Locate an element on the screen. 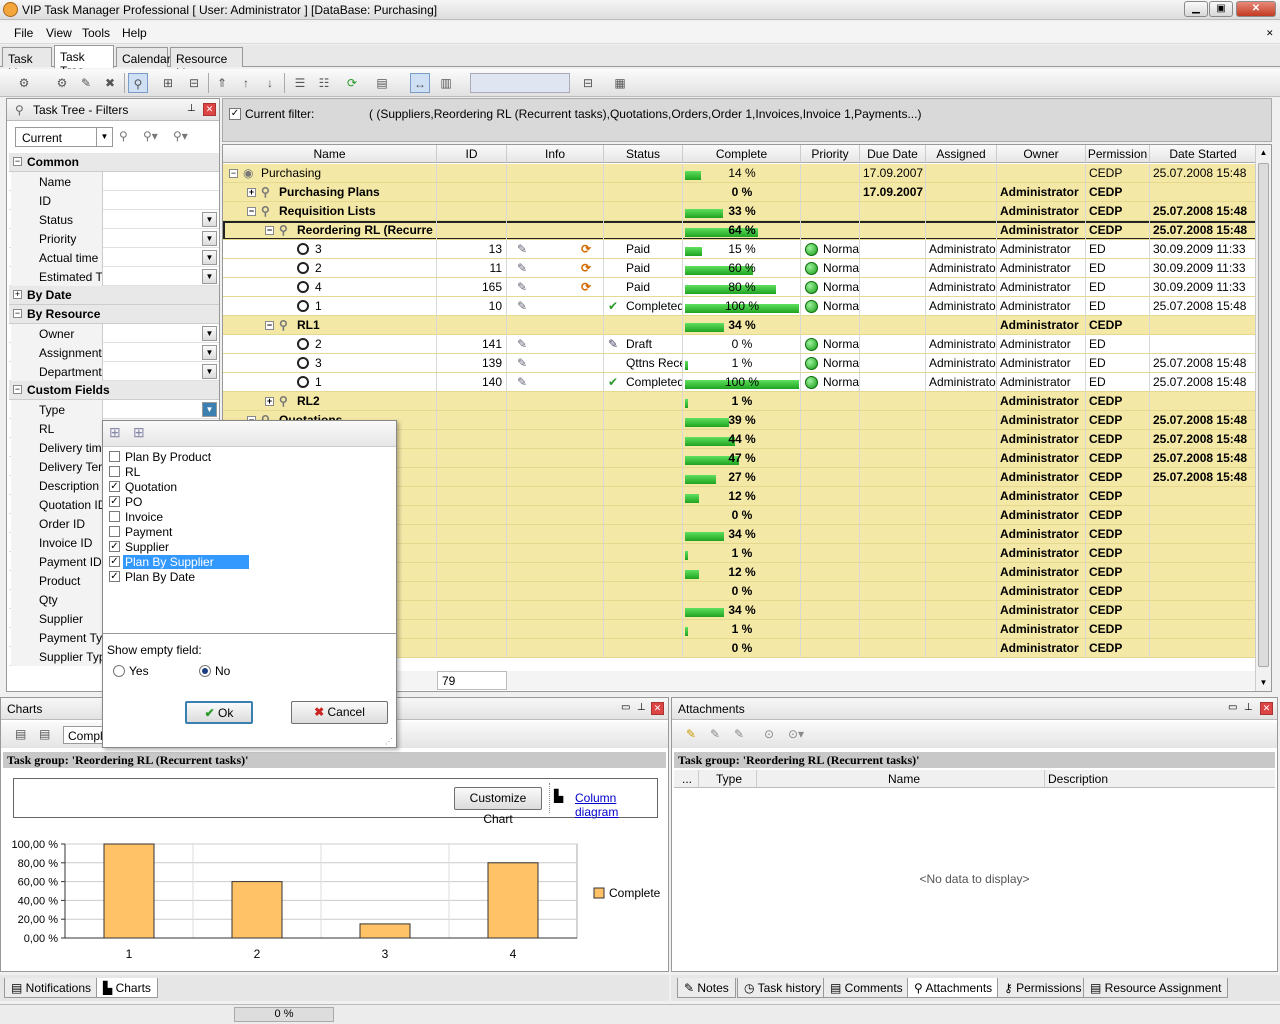 The image size is (1280, 1024). add-attachment-icon: ✎ is located at coordinates (691, 734).